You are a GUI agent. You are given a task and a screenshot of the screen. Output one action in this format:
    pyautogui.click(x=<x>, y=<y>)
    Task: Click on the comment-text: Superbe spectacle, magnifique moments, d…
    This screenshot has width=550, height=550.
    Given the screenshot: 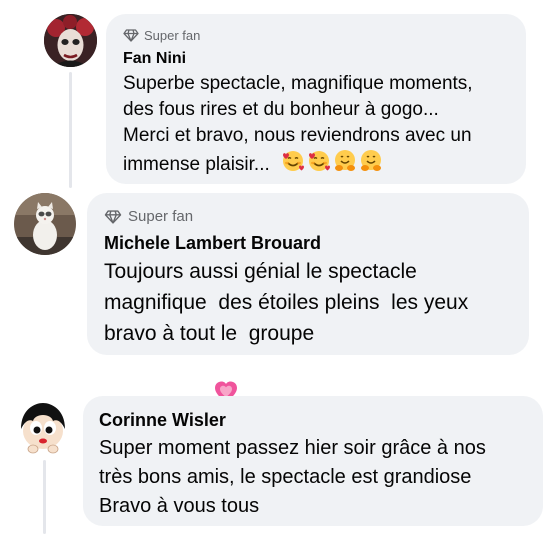 What is the action you would take?
    pyautogui.click(x=324, y=126)
    